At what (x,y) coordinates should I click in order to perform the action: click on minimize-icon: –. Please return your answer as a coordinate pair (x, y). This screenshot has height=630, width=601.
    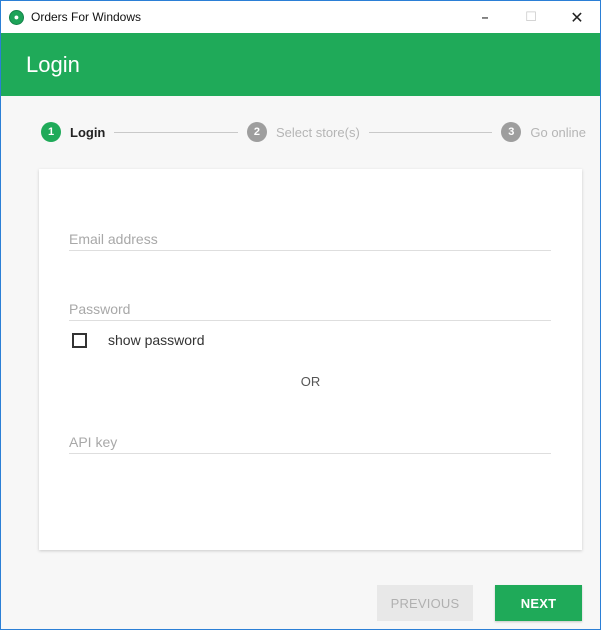
    Looking at the image, I should click on (485, 17).